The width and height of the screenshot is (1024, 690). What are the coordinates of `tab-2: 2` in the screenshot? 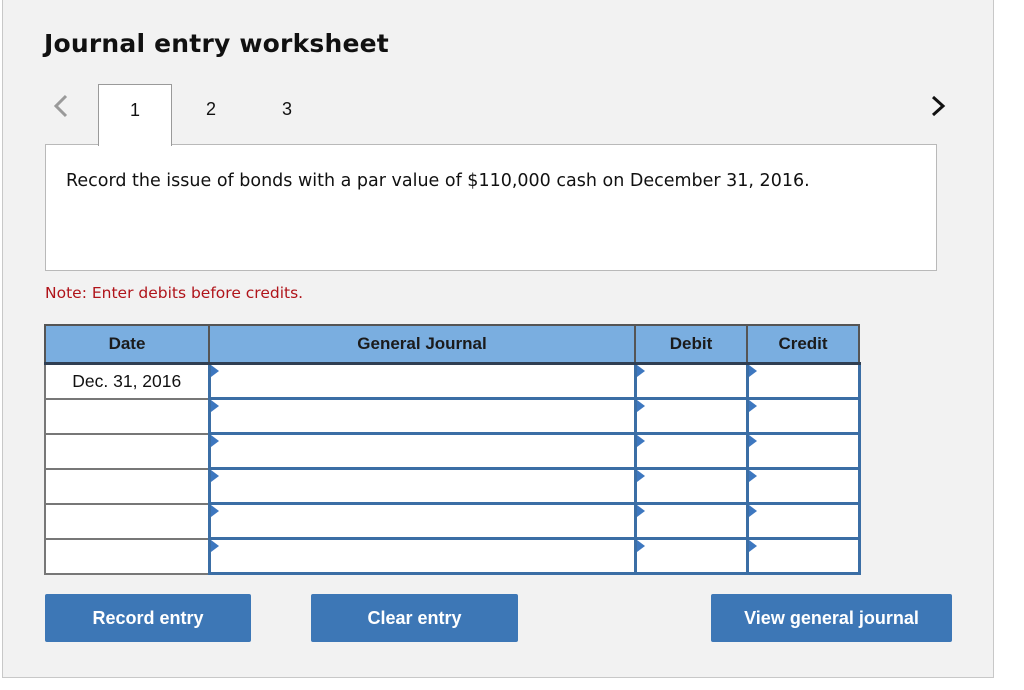 It's located at (211, 114).